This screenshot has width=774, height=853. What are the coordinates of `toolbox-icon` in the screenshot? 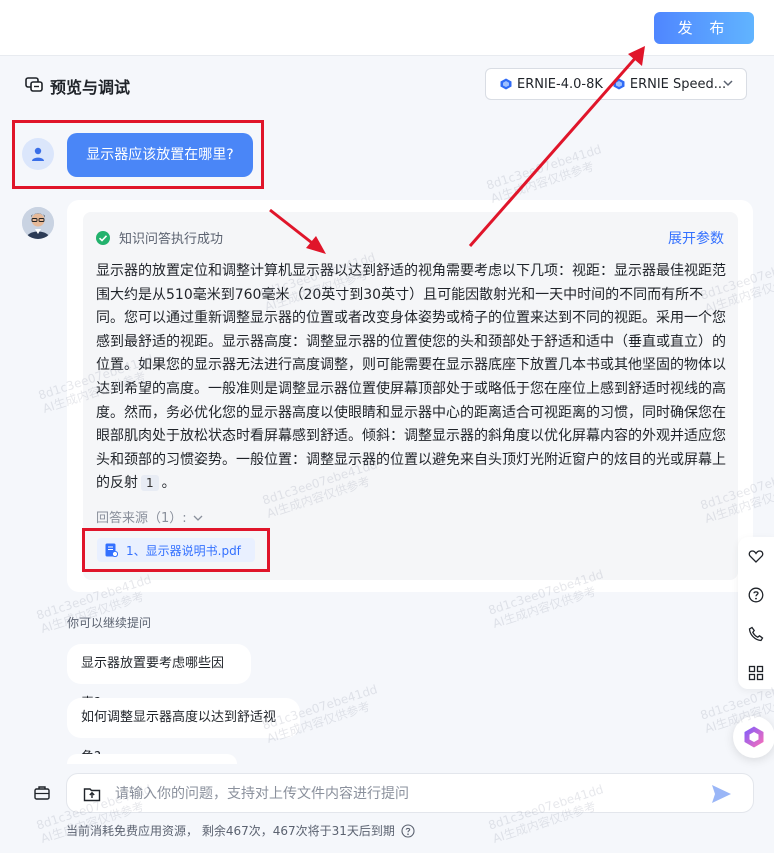 It's located at (42, 793).